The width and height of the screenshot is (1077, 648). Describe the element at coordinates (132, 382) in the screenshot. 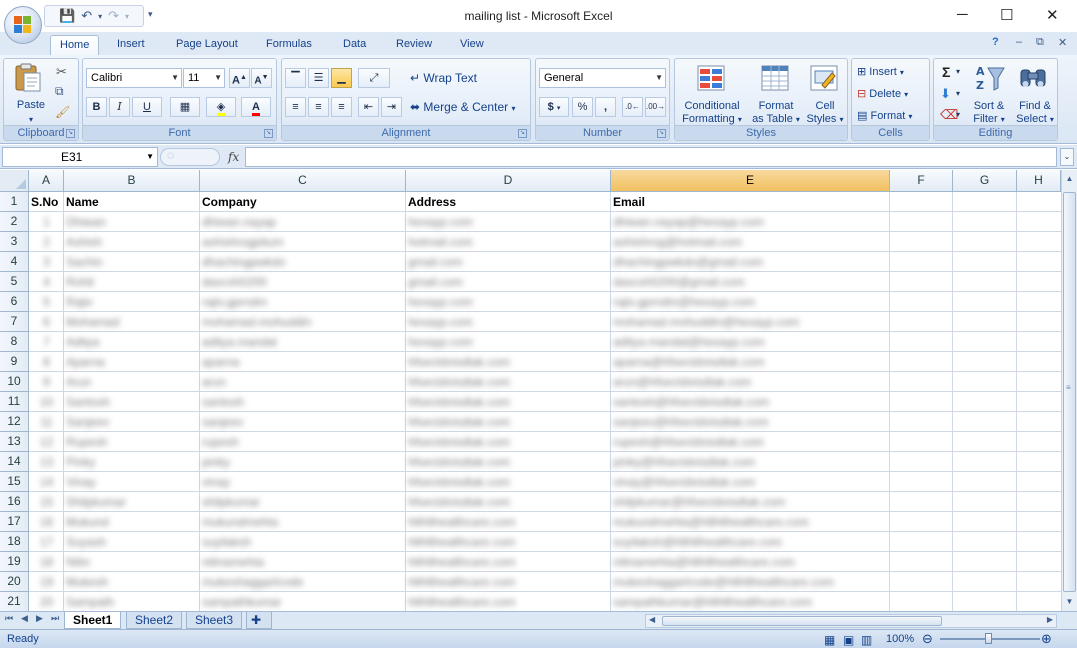

I see `name-cell: Arun` at that location.